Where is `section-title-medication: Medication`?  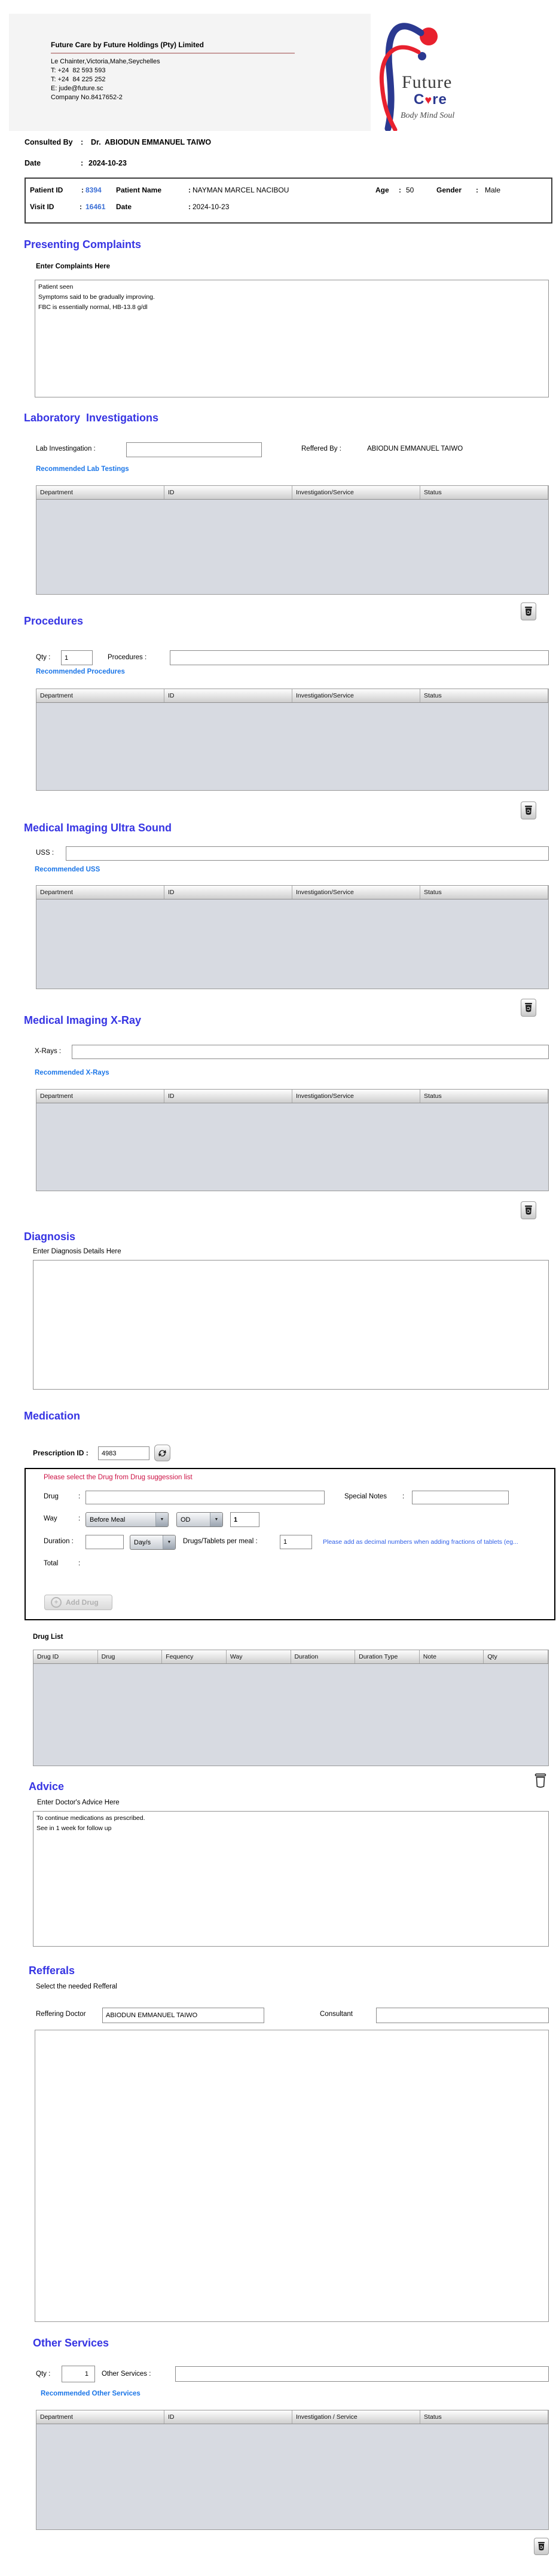 section-title-medication: Medication is located at coordinates (52, 1416).